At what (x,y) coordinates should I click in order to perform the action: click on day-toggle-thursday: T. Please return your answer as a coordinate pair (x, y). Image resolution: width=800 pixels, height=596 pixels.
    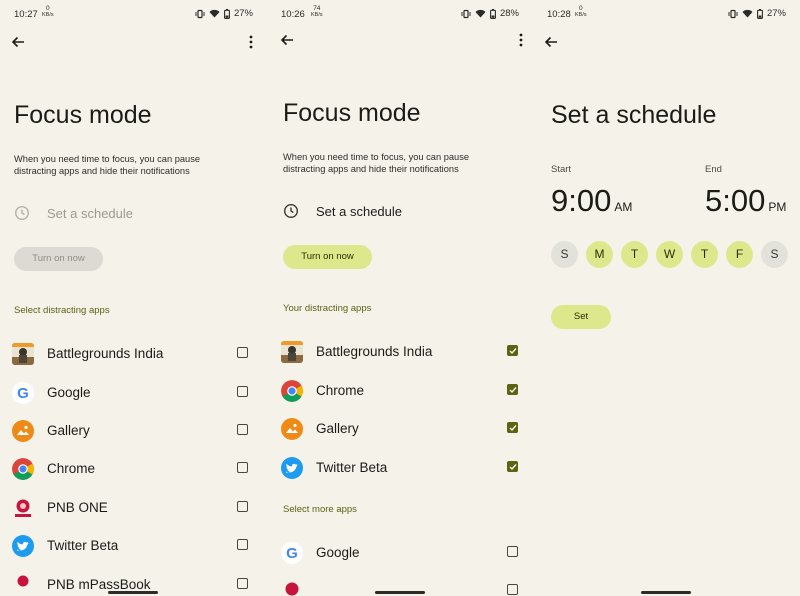
    Looking at the image, I should click on (704, 254).